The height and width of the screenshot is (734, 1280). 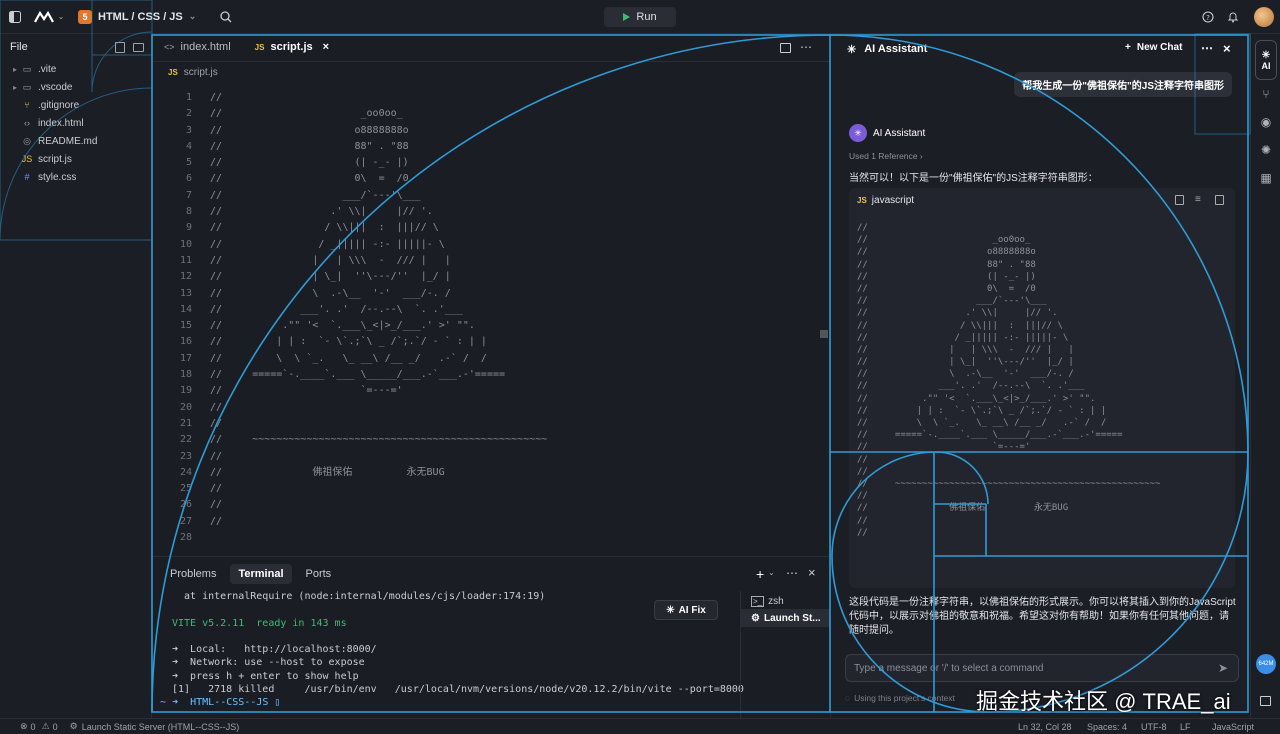 I want to click on ai-tab: ✳ AI, so click(x=1266, y=60).